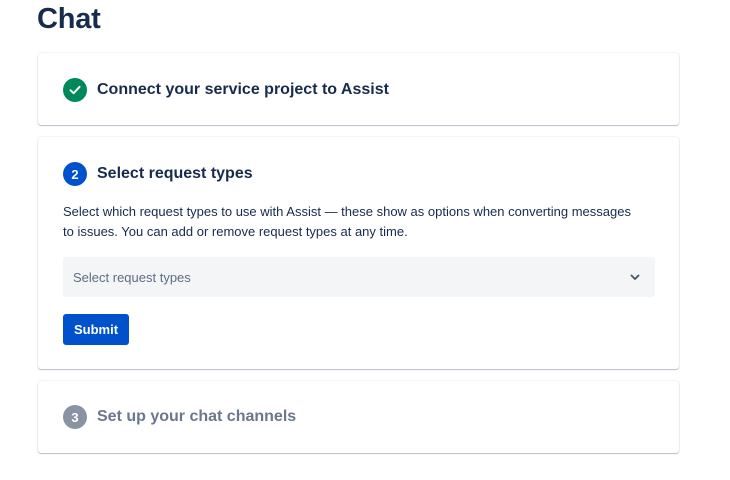 This screenshot has height=480, width=730. I want to click on page-title: Chat, so click(69, 19).